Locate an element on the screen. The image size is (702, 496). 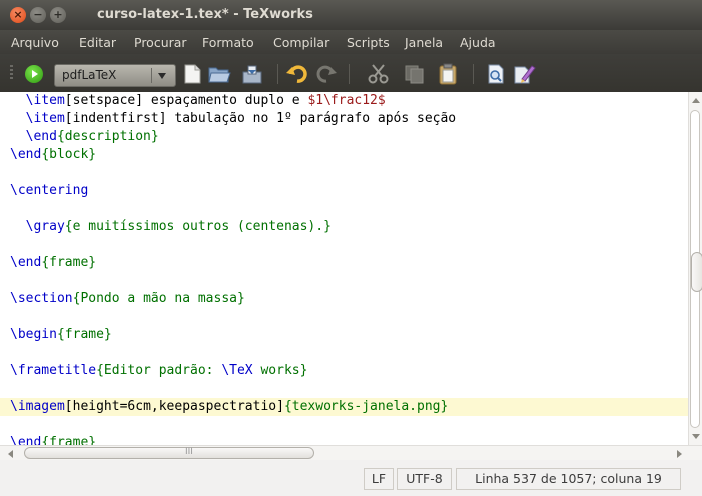
code-token: {description} is located at coordinates (107, 136).